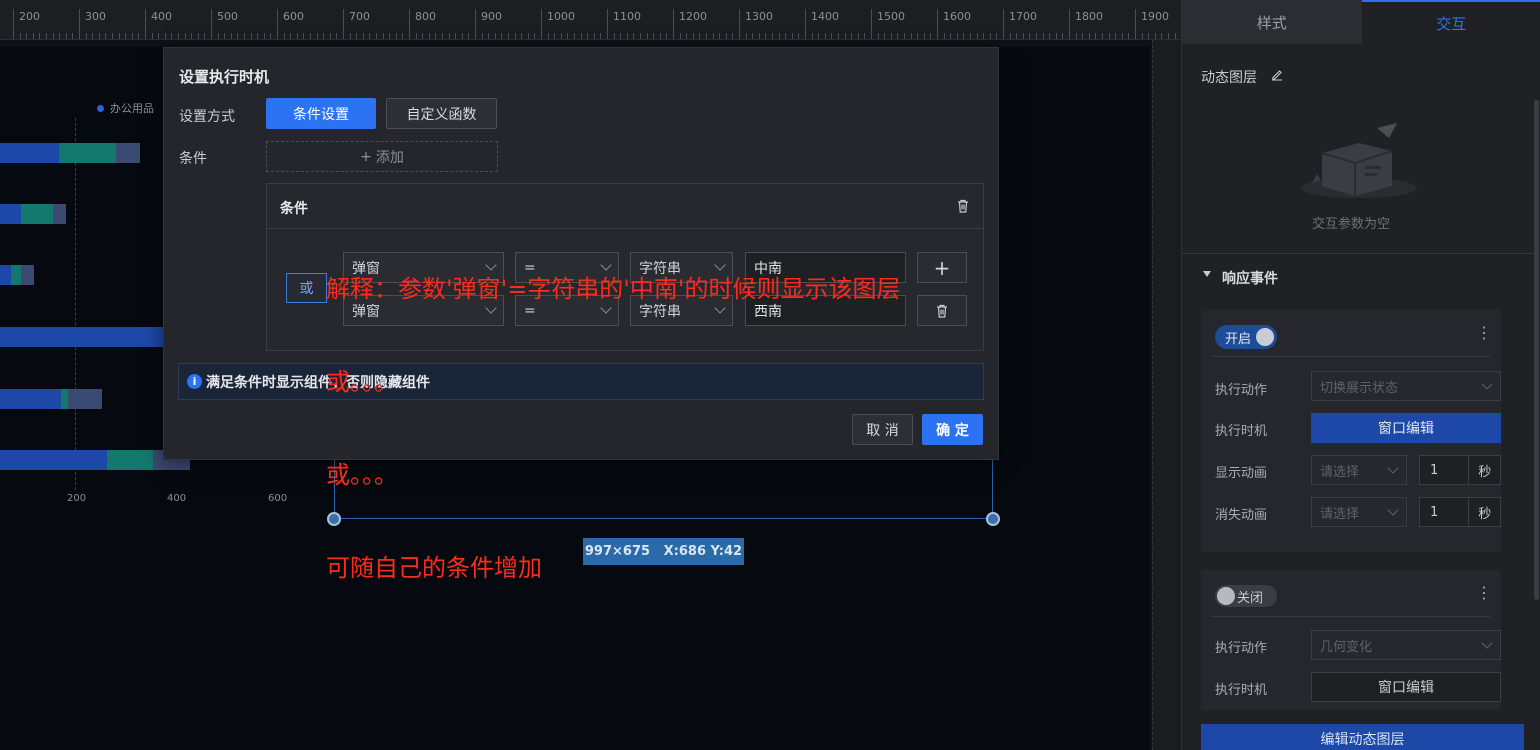 The height and width of the screenshot is (750, 1540). Describe the element at coordinates (1277, 75) in the screenshot. I see `edit-icon` at that location.